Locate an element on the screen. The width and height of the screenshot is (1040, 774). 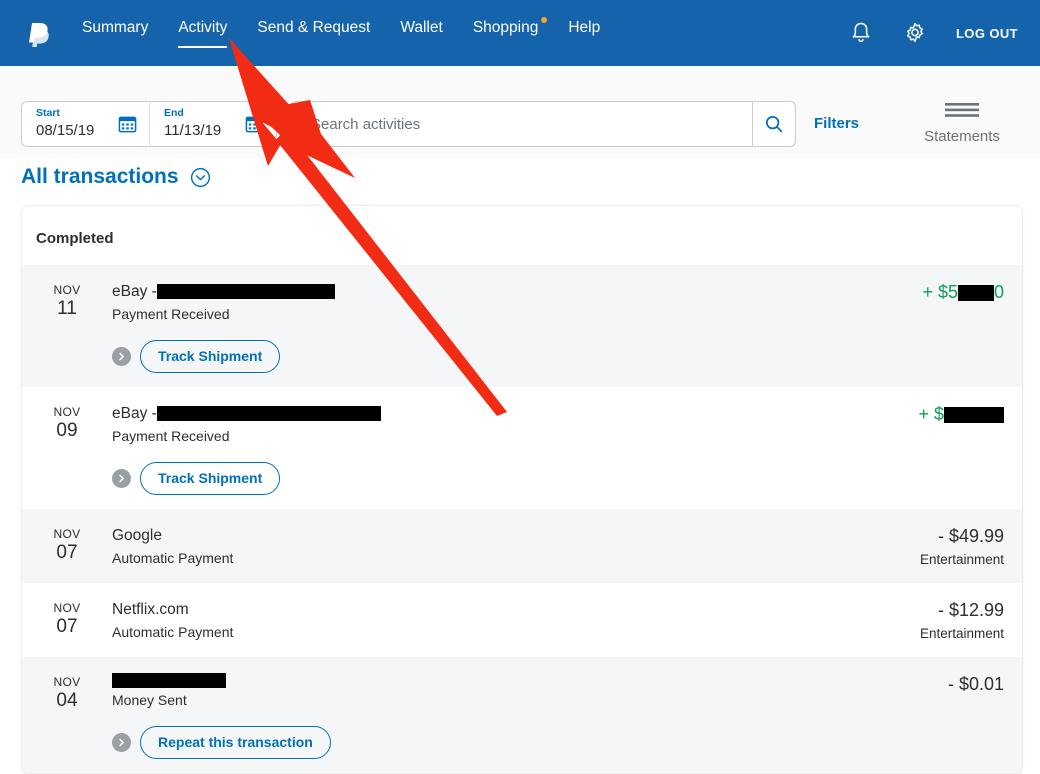
filters-button: Filters is located at coordinates (836, 123).